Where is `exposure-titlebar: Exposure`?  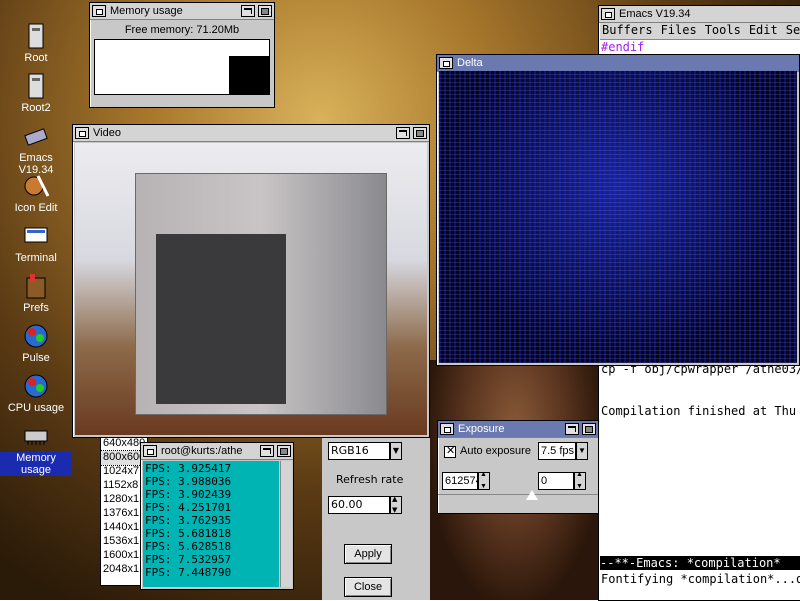 exposure-titlebar: Exposure is located at coordinates (518, 429).